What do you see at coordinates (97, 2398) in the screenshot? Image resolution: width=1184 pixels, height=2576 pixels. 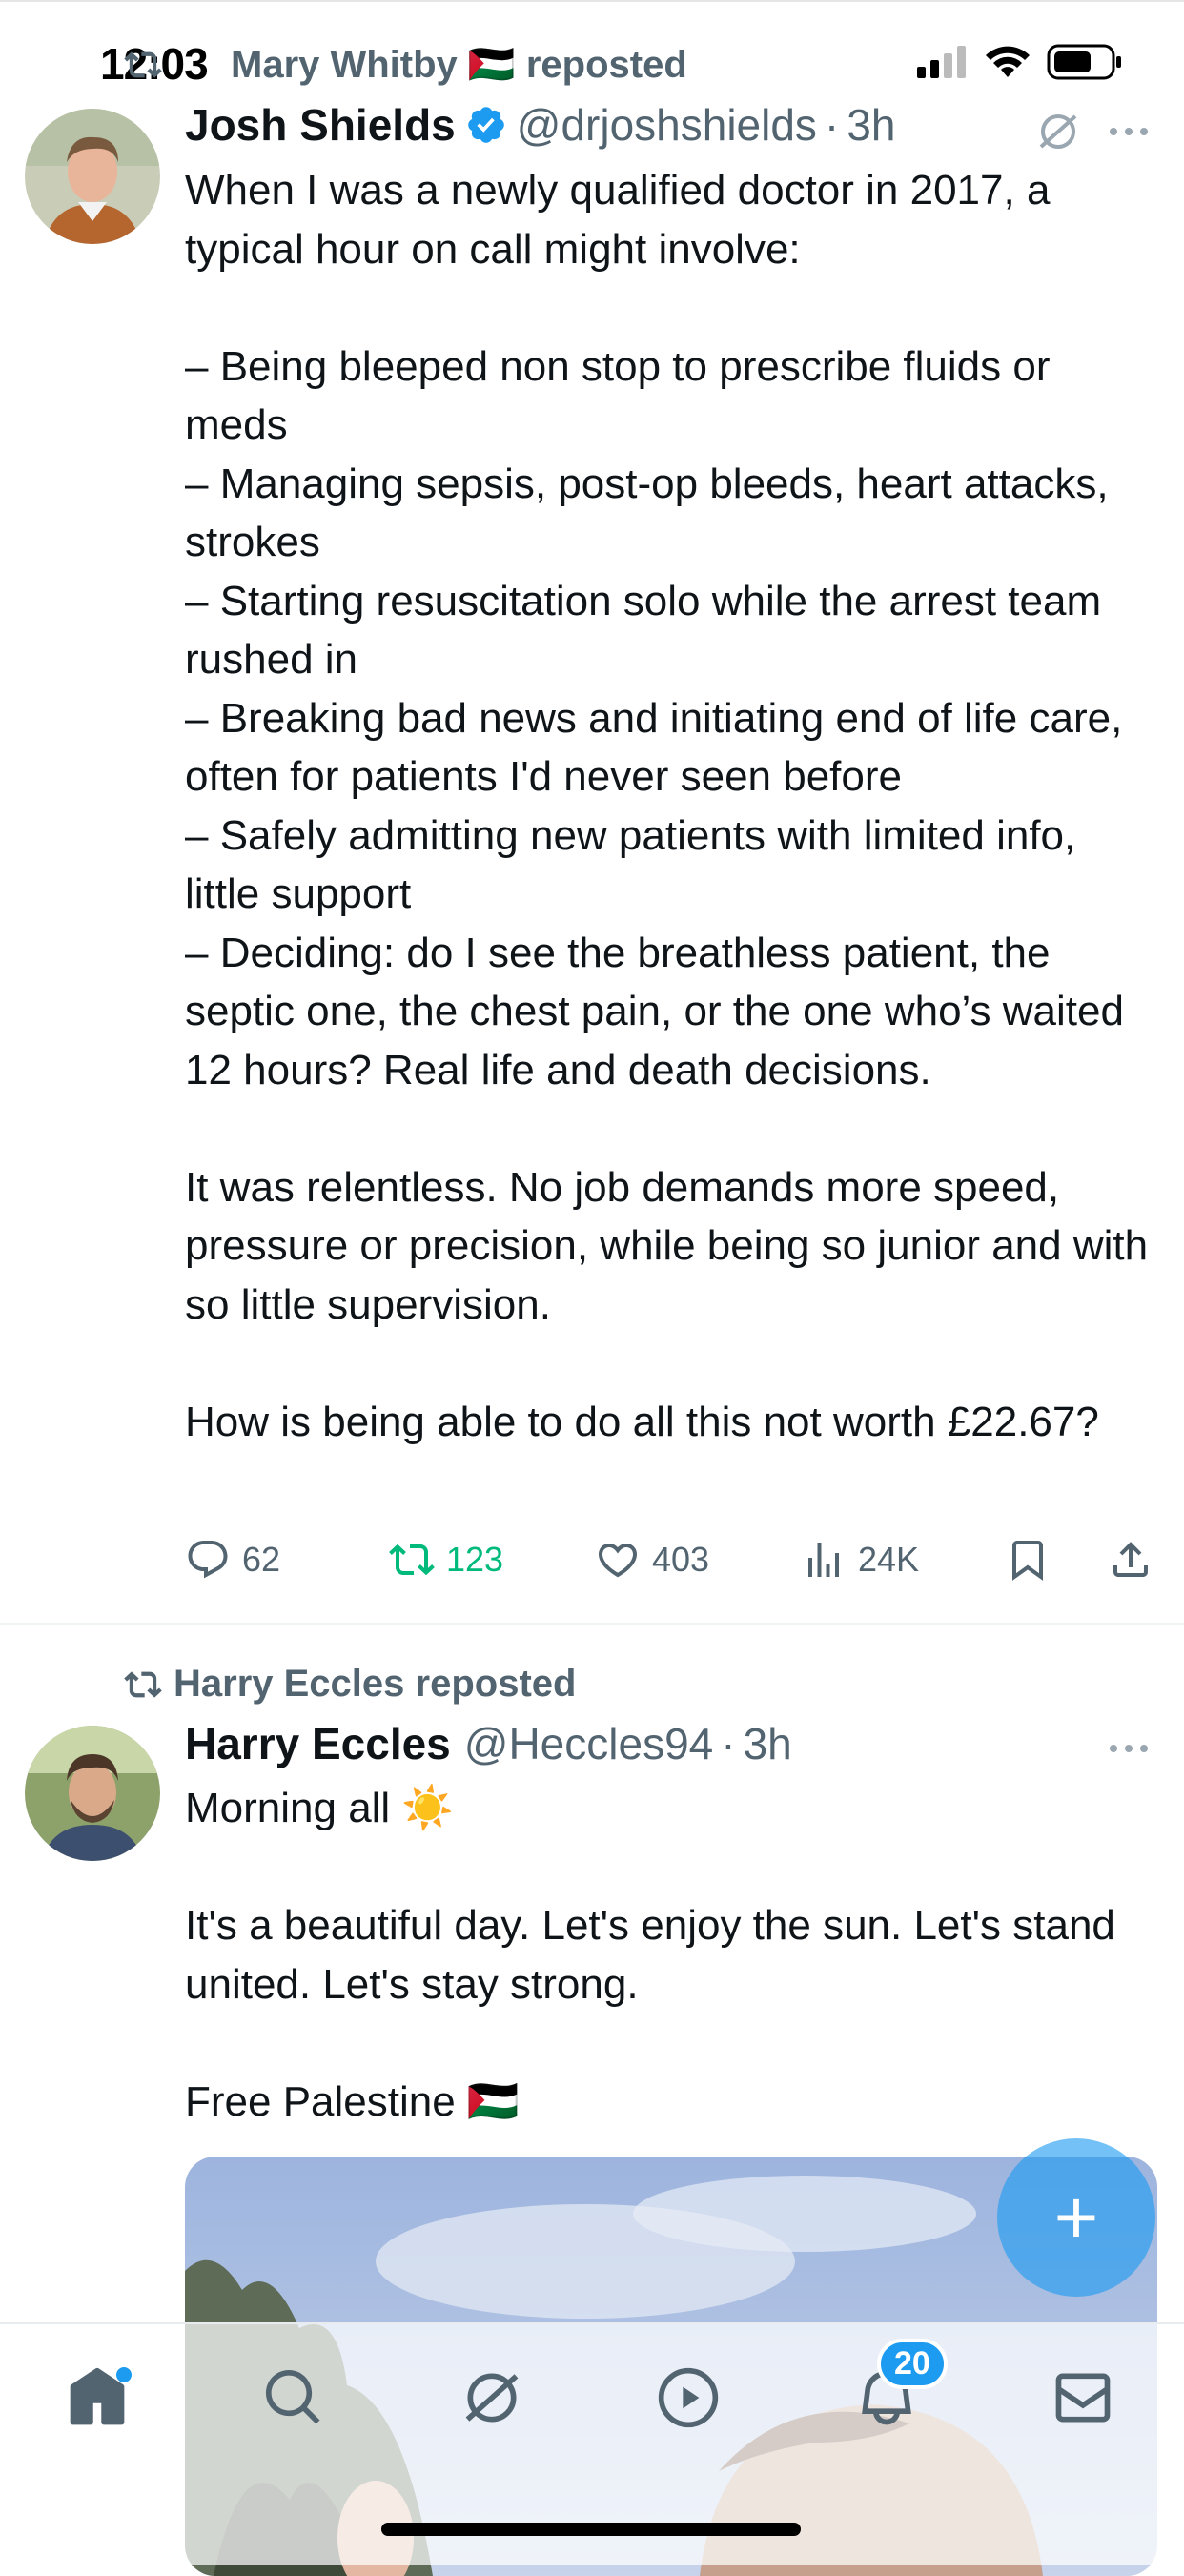 I see `tab-home` at bounding box center [97, 2398].